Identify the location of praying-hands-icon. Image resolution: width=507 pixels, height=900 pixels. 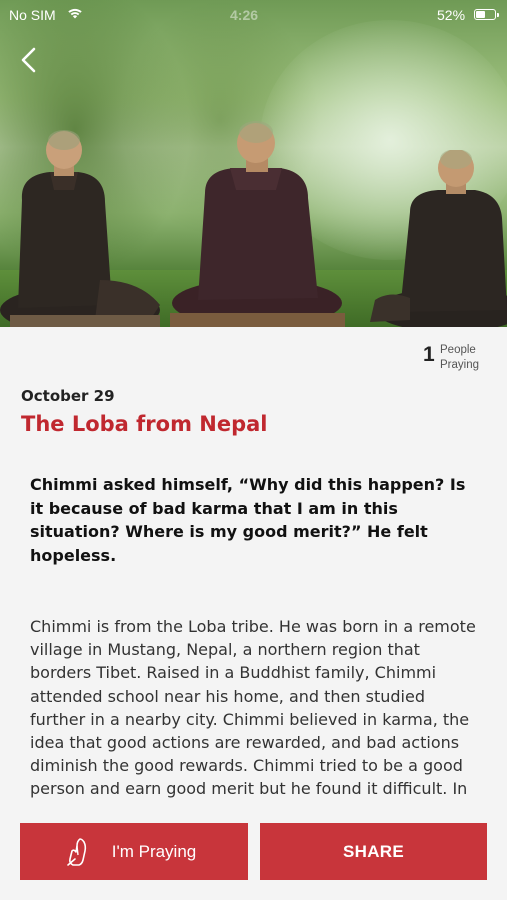
(77, 852).